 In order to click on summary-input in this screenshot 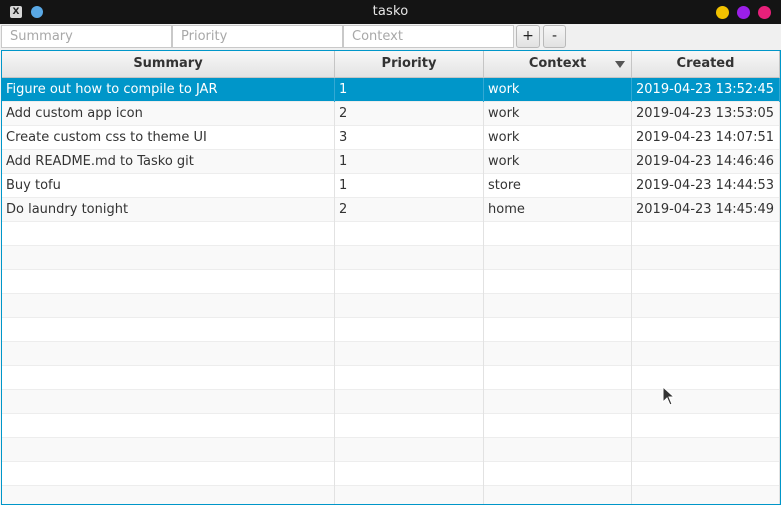, I will do `click(86, 36)`.